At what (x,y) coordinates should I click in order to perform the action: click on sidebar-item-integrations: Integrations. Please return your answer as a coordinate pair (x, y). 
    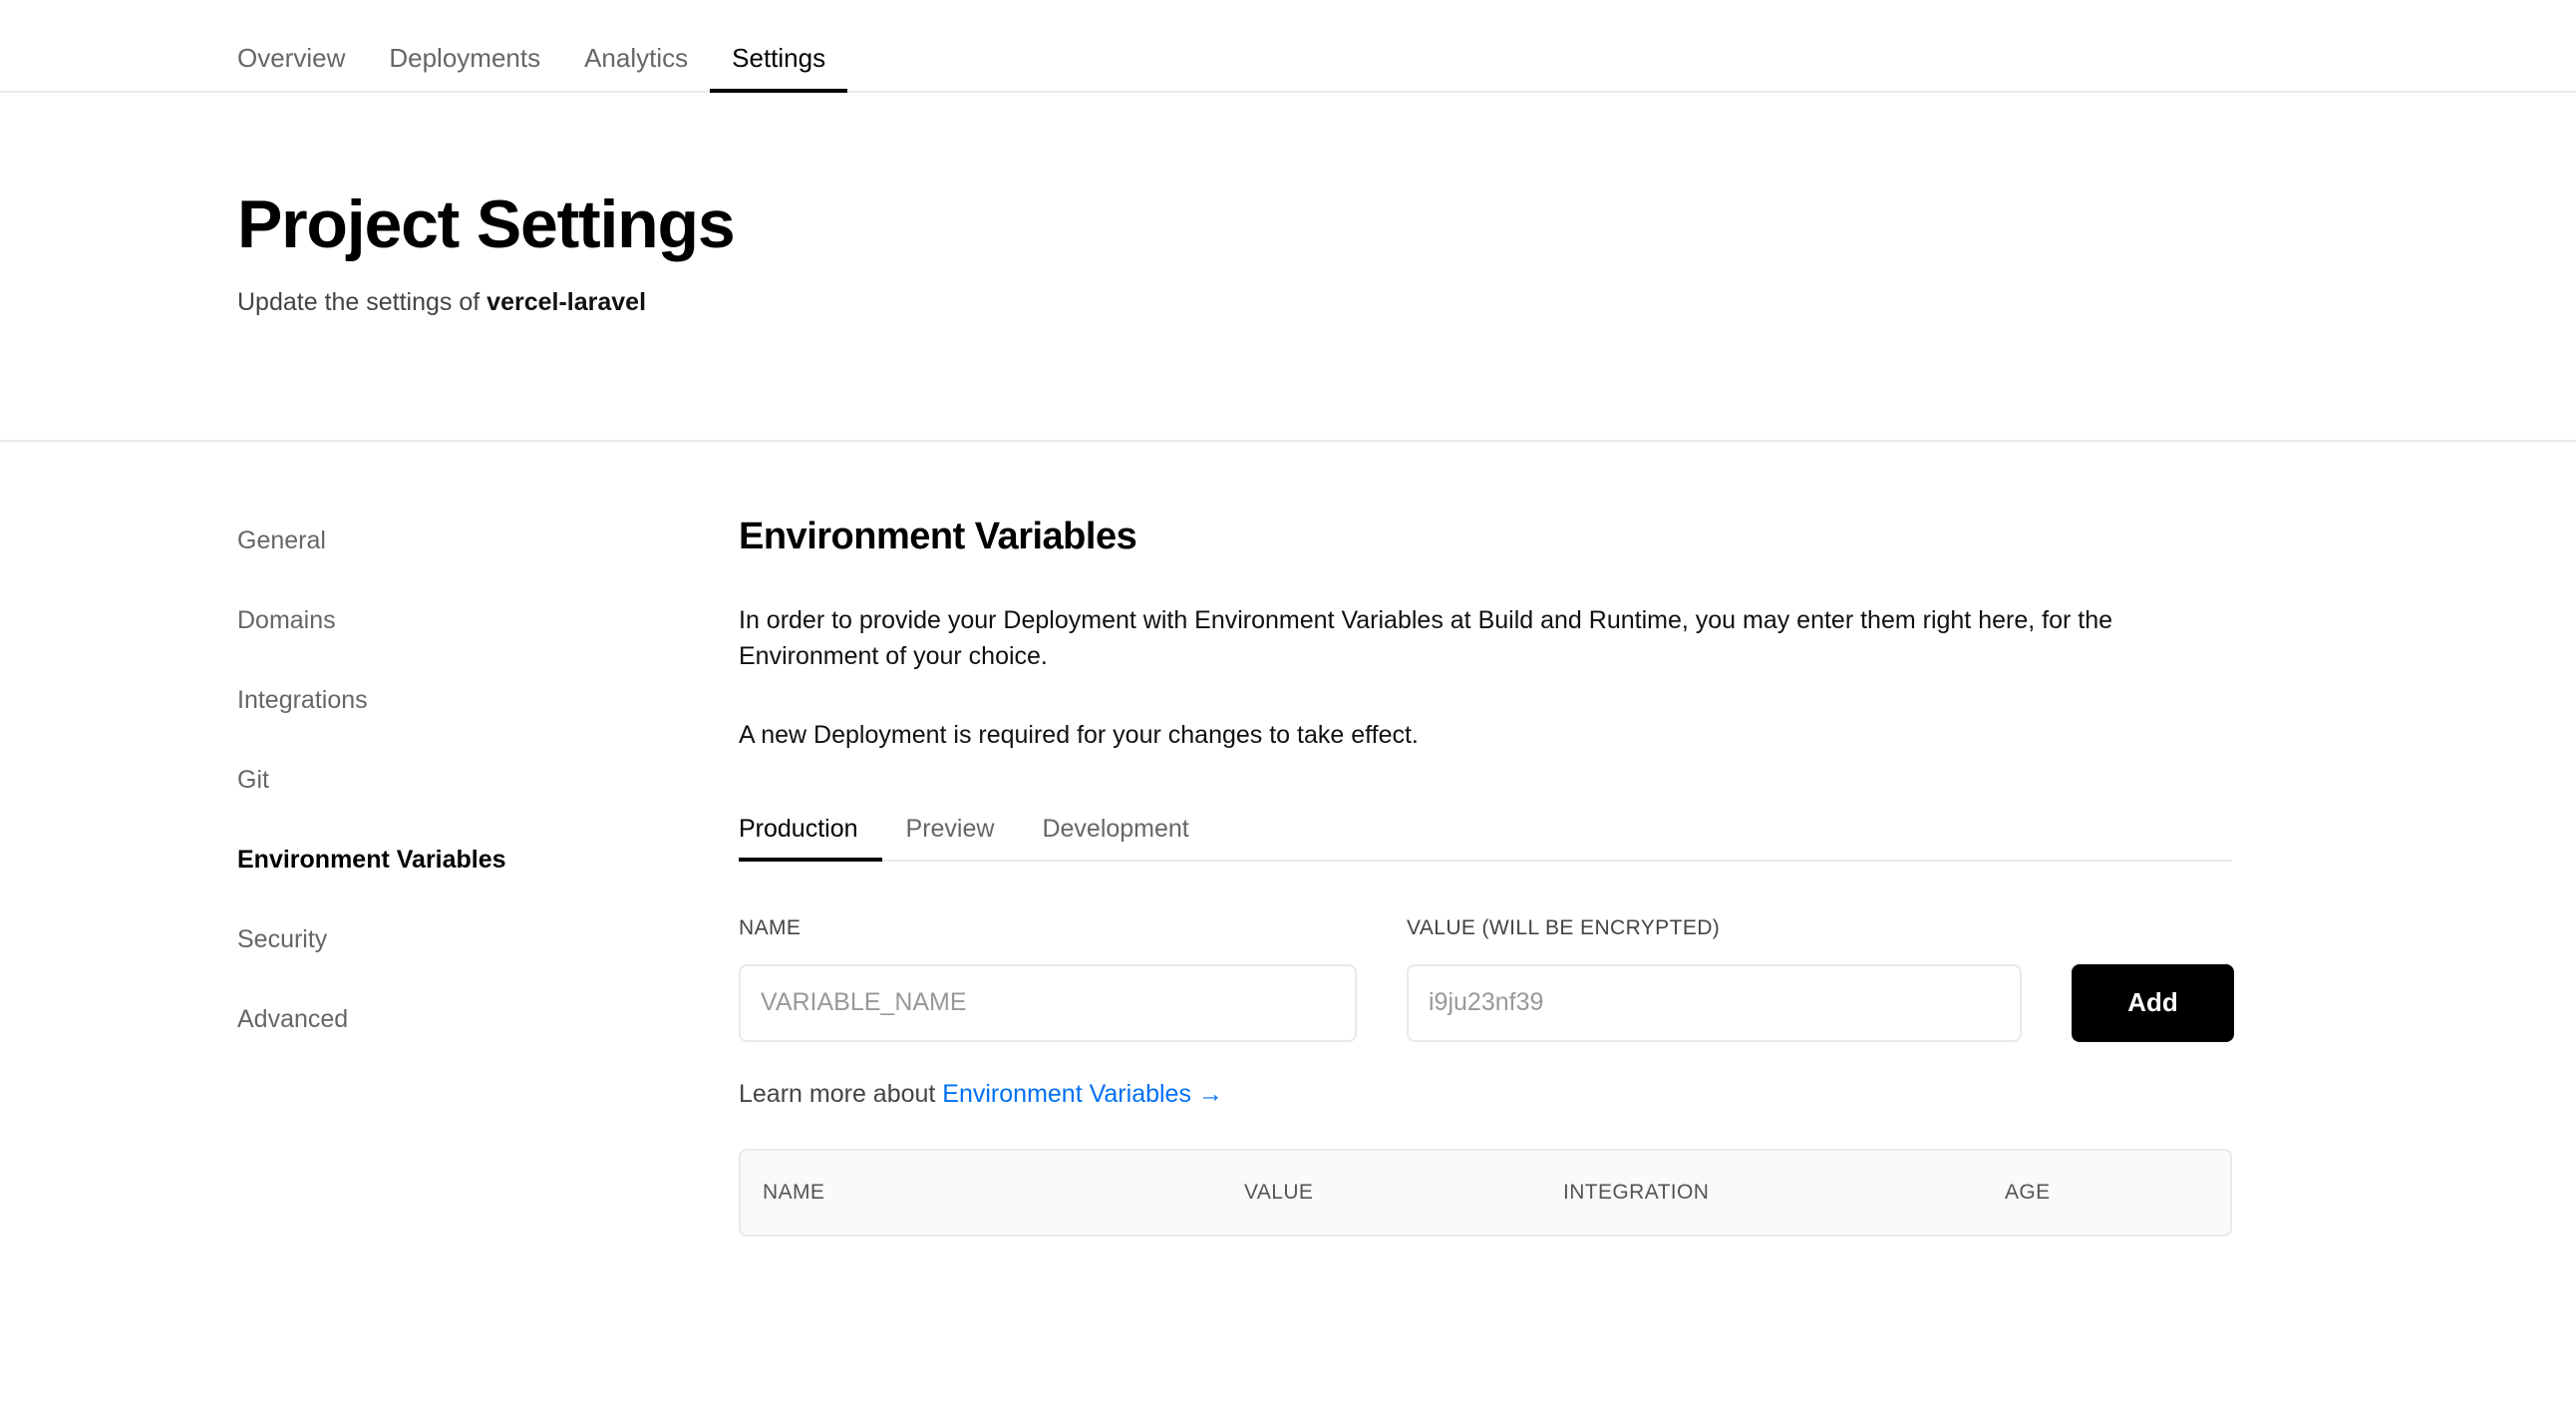
    Looking at the image, I should click on (488, 701).